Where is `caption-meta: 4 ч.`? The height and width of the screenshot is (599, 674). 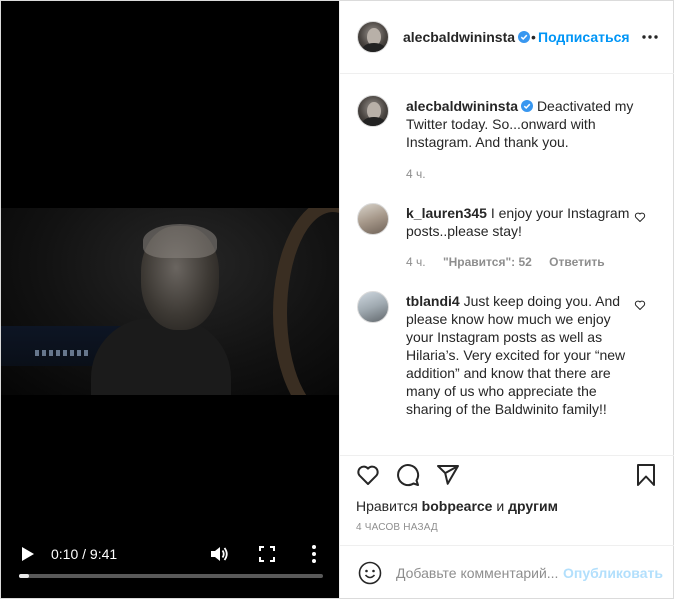 caption-meta: 4 ч. is located at coordinates (423, 174).